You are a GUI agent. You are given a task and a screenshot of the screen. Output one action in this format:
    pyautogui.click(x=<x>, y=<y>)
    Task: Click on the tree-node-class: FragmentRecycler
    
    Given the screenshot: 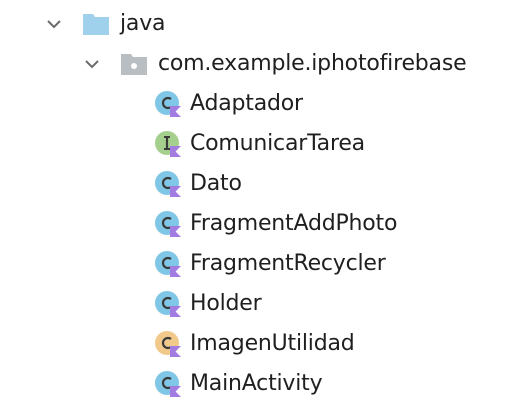 What is the action you would take?
    pyautogui.click(x=270, y=264)
    